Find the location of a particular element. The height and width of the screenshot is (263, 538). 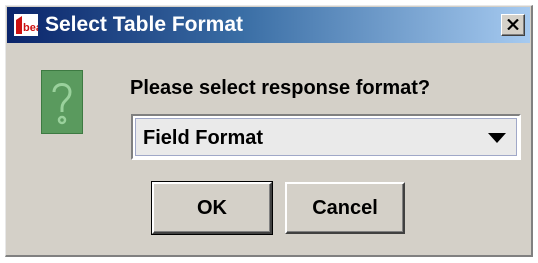

ok-button: OK is located at coordinates (212, 208).